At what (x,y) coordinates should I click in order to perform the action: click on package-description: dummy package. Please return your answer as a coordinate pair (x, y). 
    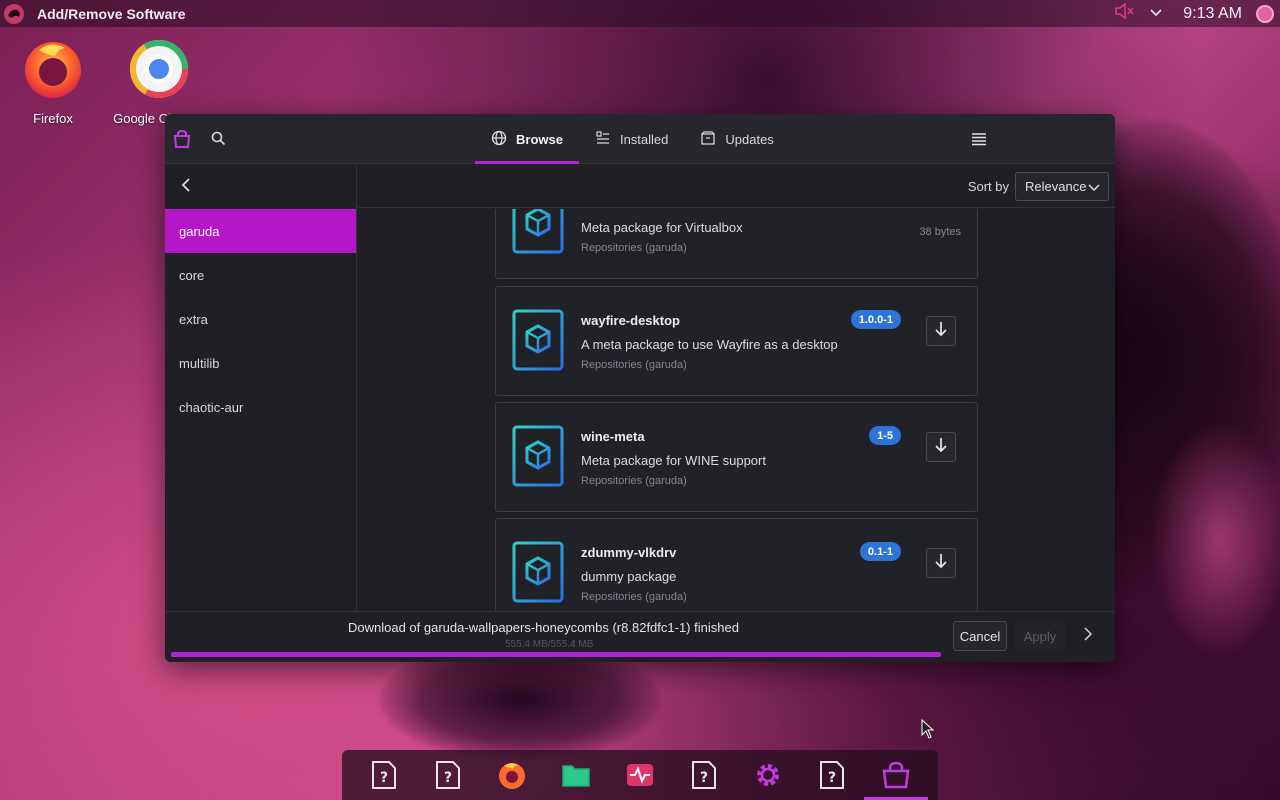
    Looking at the image, I should click on (629, 576).